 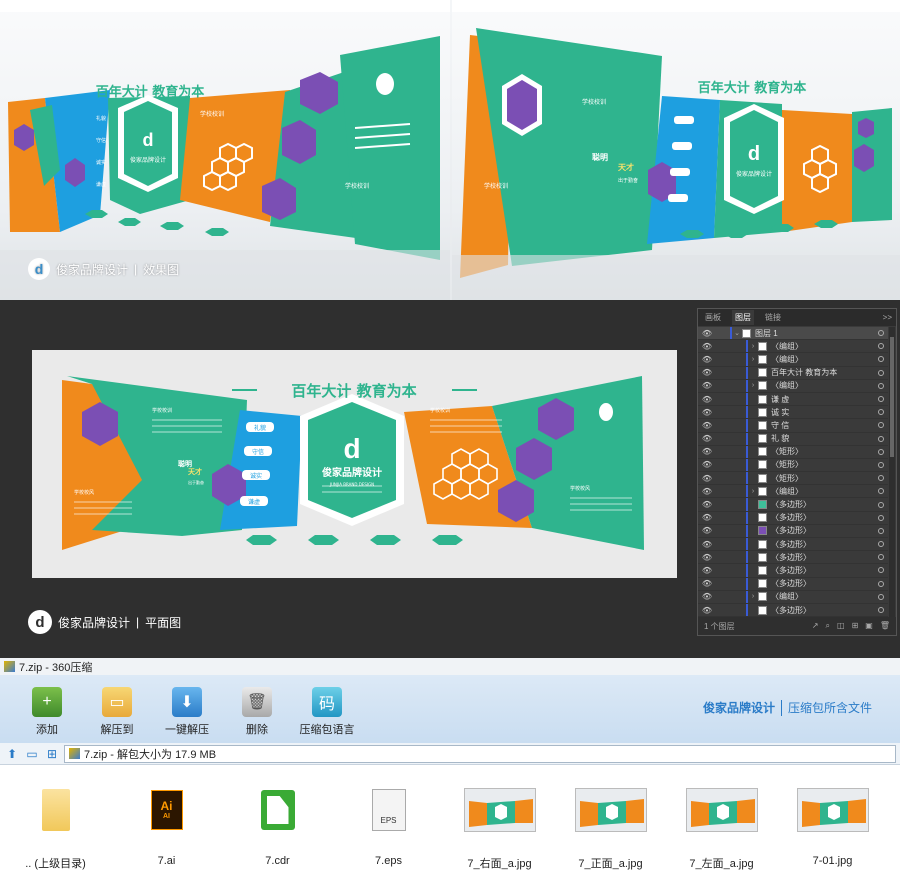 I want to click on export-icon: ↗, so click(x=815, y=626).